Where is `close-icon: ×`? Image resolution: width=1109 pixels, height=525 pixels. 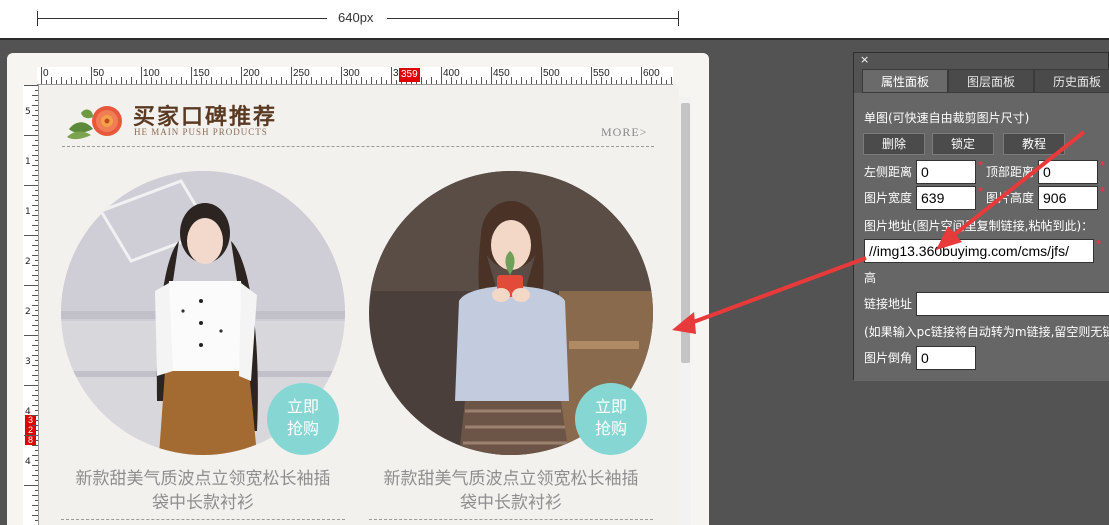
close-icon: × is located at coordinates (864, 59).